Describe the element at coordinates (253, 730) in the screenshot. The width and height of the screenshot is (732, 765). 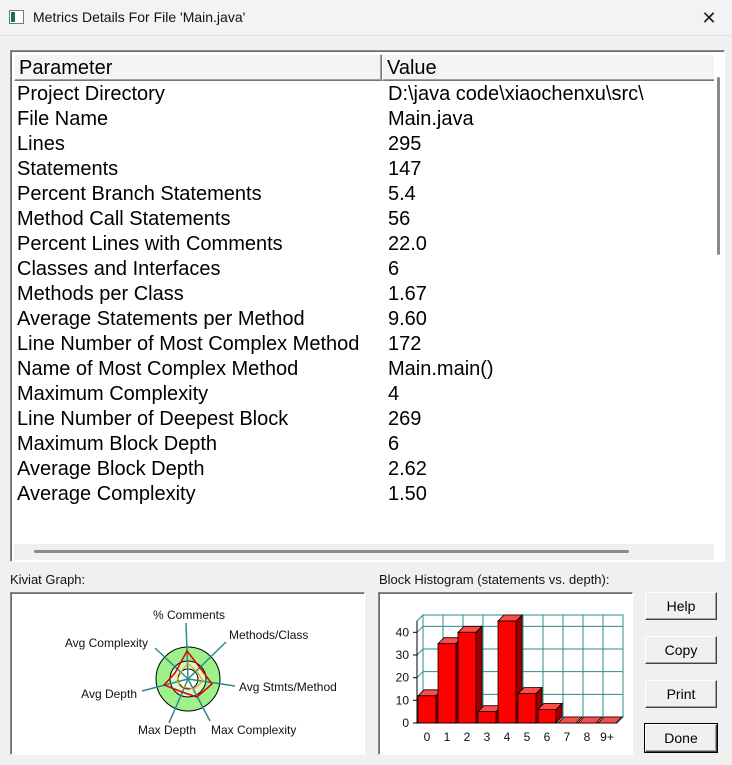
I see `kiviat-axis-label: Max Complexity` at that location.